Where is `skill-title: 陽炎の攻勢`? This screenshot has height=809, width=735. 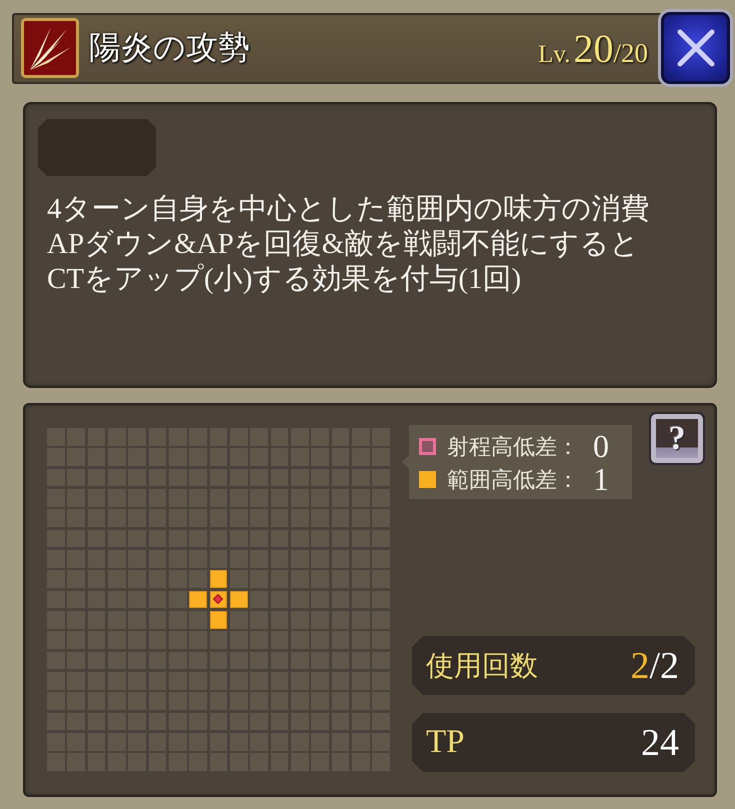
skill-title: 陽炎の攻勢 is located at coordinates (169, 47).